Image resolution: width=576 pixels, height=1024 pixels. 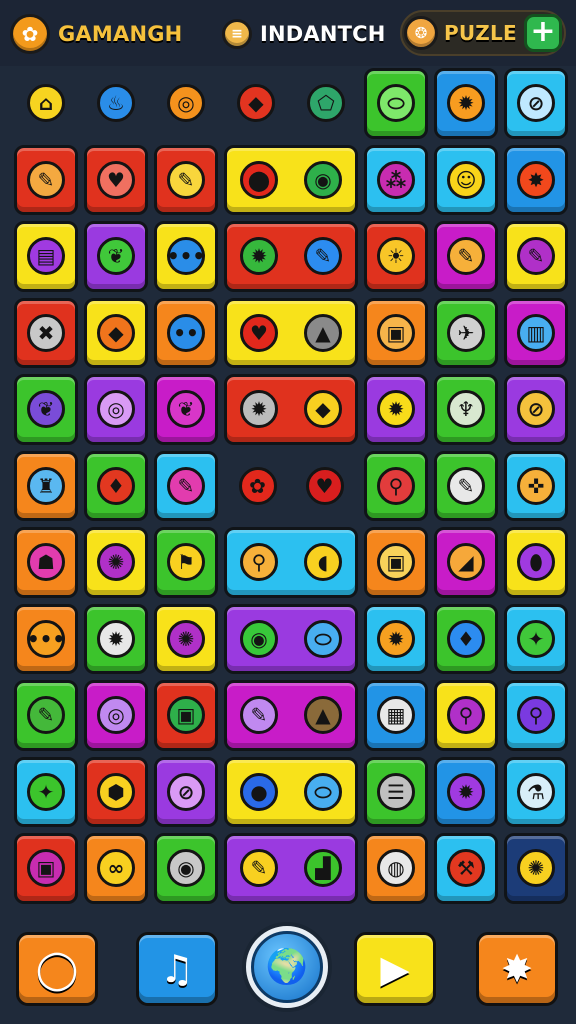 What do you see at coordinates (46, 332) in the screenshot?
I see `tile-r3-0: ✖` at bounding box center [46, 332].